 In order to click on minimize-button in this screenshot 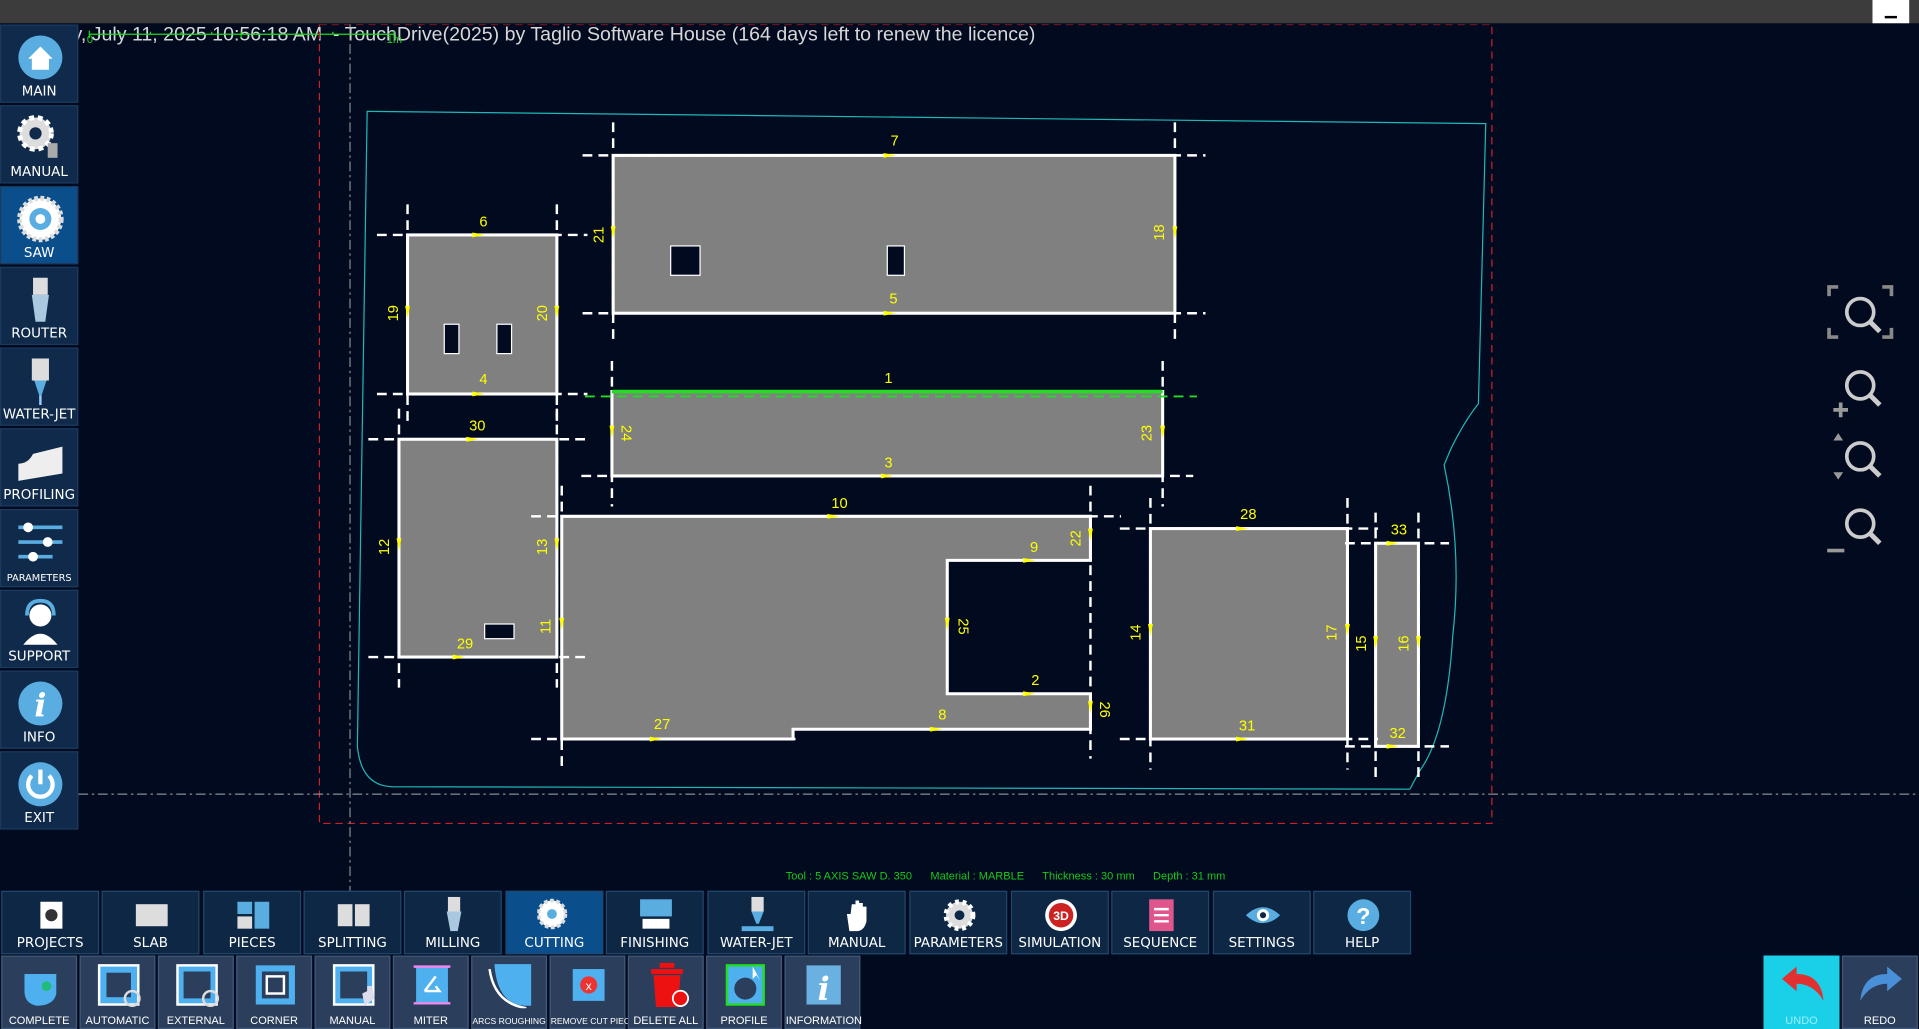, I will do `click(1891, 12)`.